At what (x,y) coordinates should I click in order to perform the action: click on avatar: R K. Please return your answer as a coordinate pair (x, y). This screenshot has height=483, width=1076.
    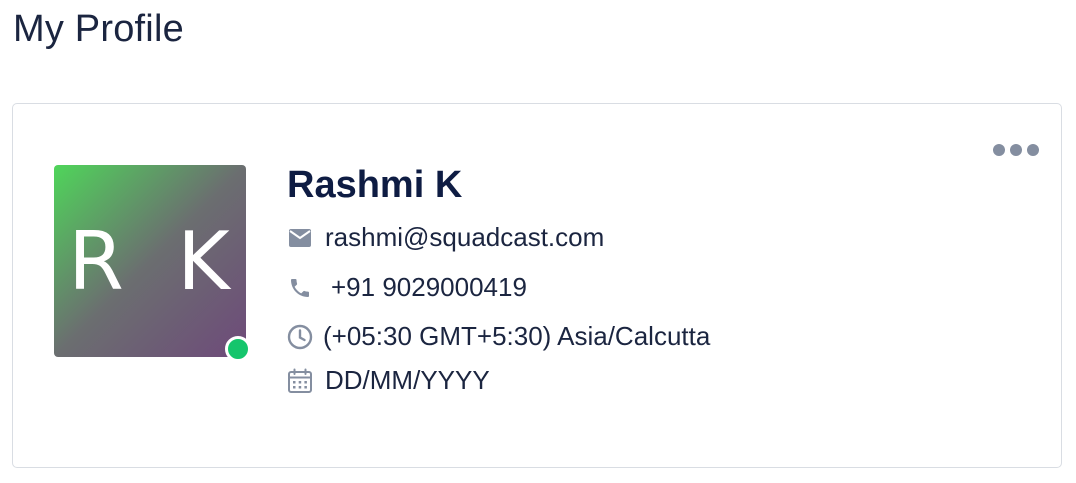
    Looking at the image, I should click on (150, 261).